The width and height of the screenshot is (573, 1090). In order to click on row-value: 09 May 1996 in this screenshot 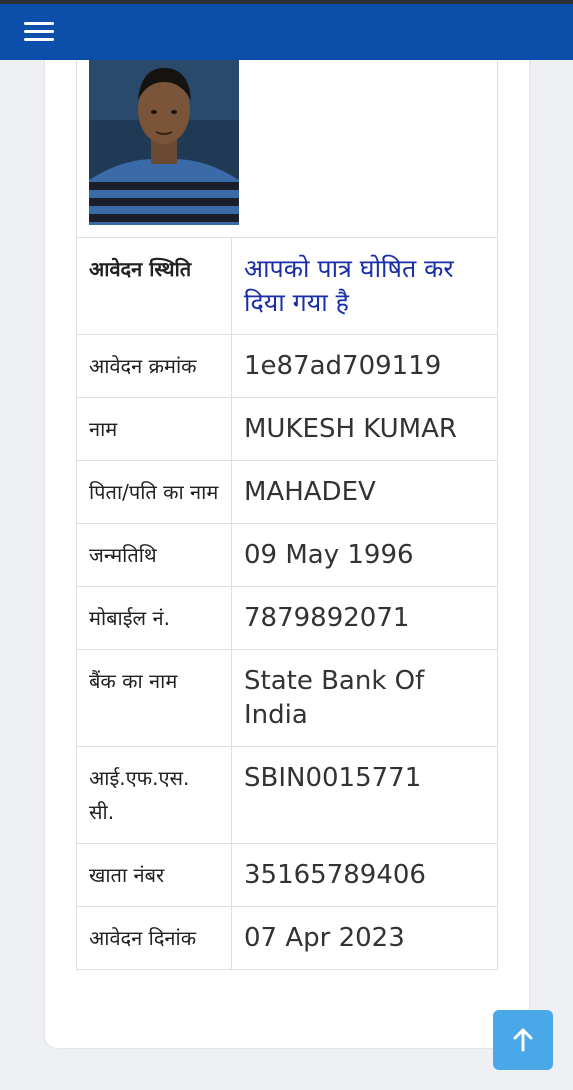, I will do `click(364, 555)`.